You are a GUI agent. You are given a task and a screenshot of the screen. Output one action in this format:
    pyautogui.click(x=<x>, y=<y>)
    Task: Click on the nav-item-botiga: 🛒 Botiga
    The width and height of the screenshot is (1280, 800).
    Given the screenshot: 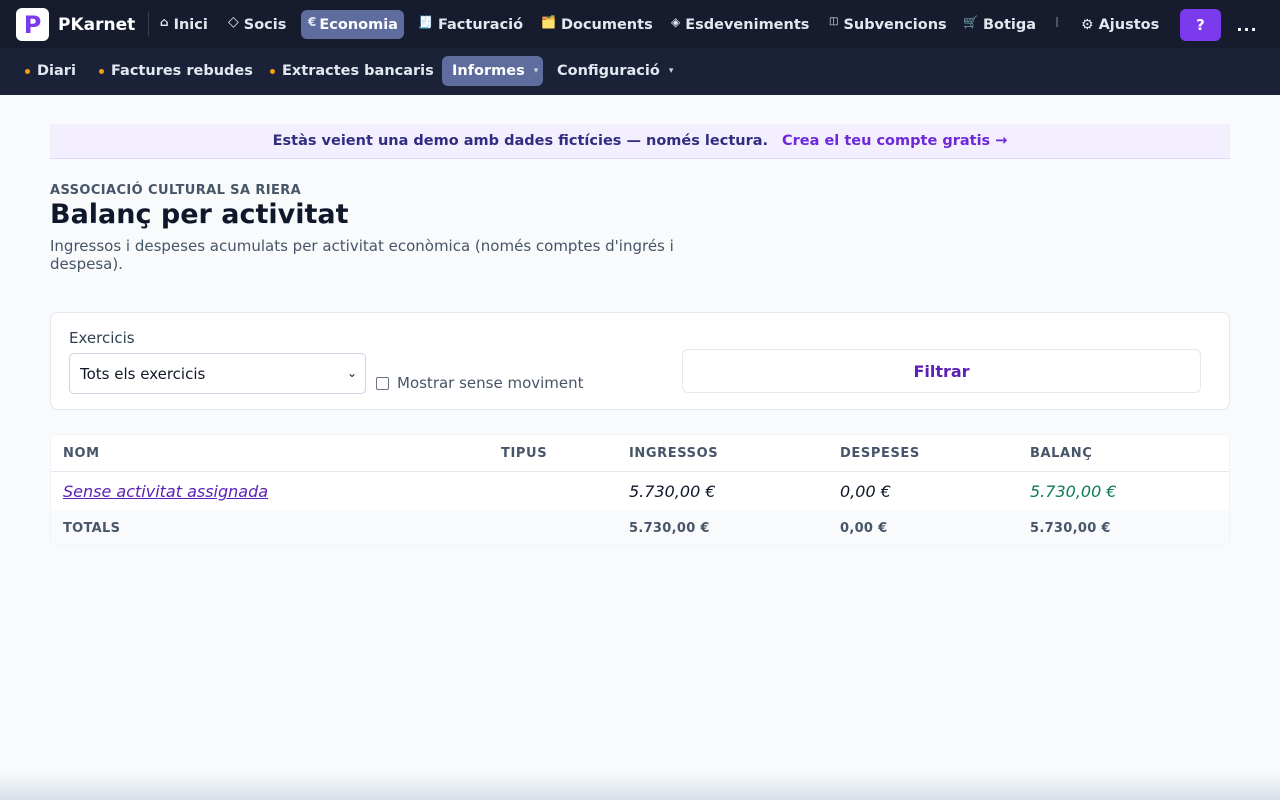 What is the action you would take?
    pyautogui.click(x=999, y=24)
    